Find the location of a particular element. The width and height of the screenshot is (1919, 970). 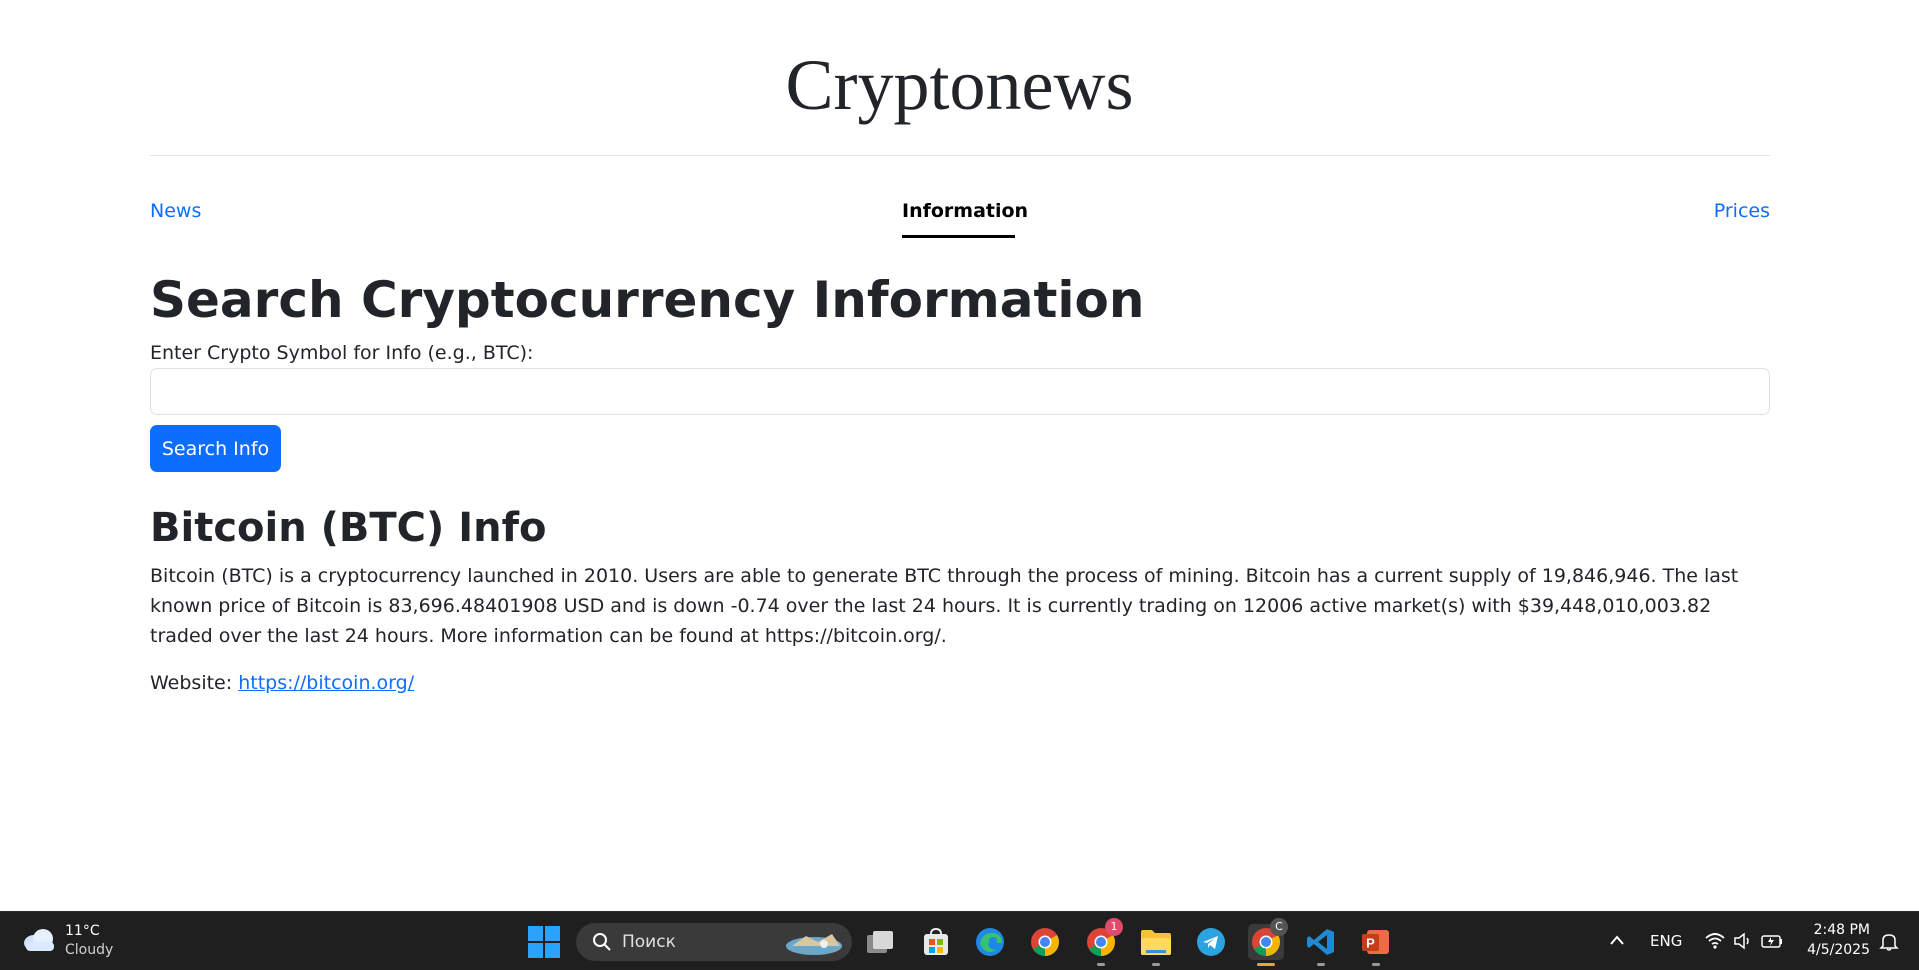

taskbar-app-edge is located at coordinates (990, 942).